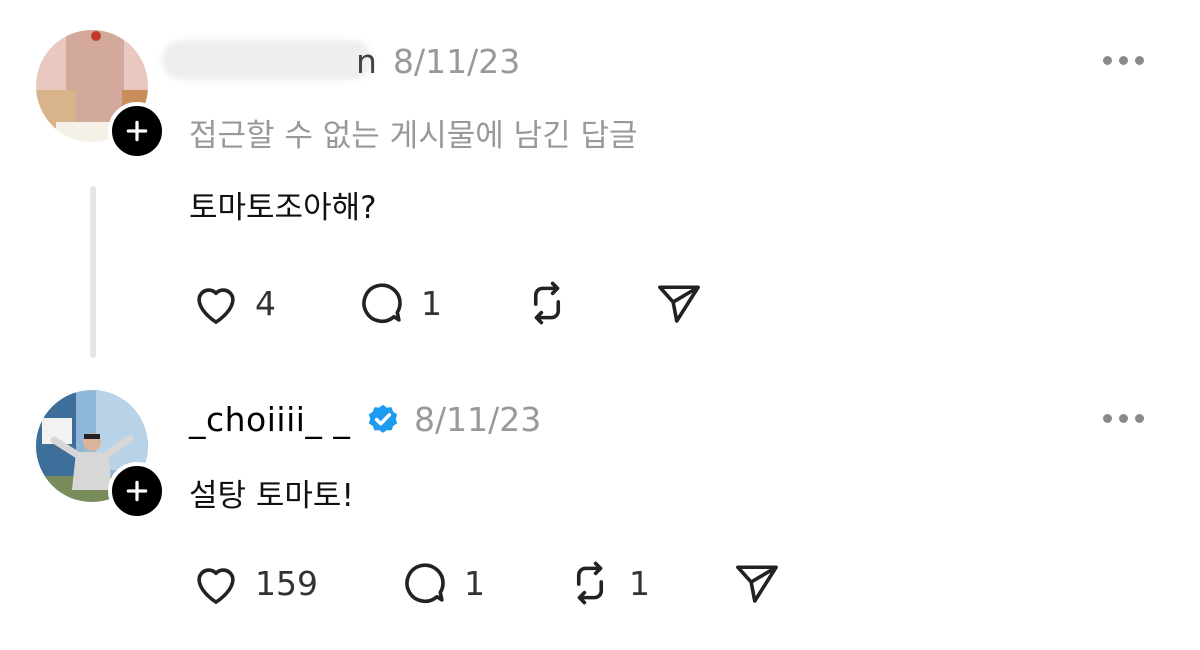 The image size is (1200, 650). Describe the element at coordinates (101, 455) in the screenshot. I see `avatar-post2` at that location.